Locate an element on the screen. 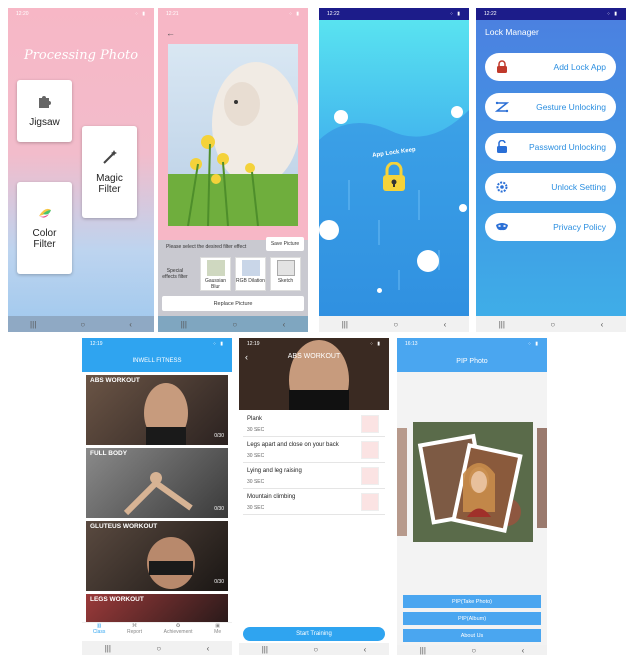 The height and width of the screenshot is (655, 639). filter-instruction: Please select the desired filter effect is located at coordinates (206, 247).